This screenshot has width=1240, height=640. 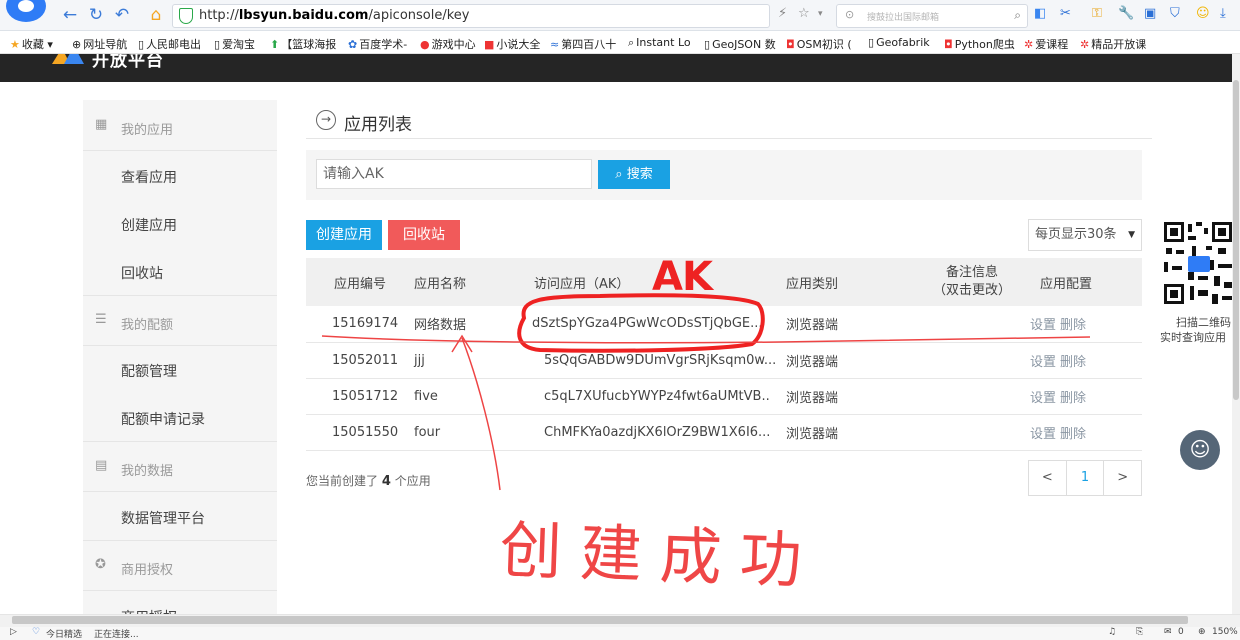 What do you see at coordinates (1203, 14) in the screenshot?
I see `smiley-icon: ☺` at bounding box center [1203, 14].